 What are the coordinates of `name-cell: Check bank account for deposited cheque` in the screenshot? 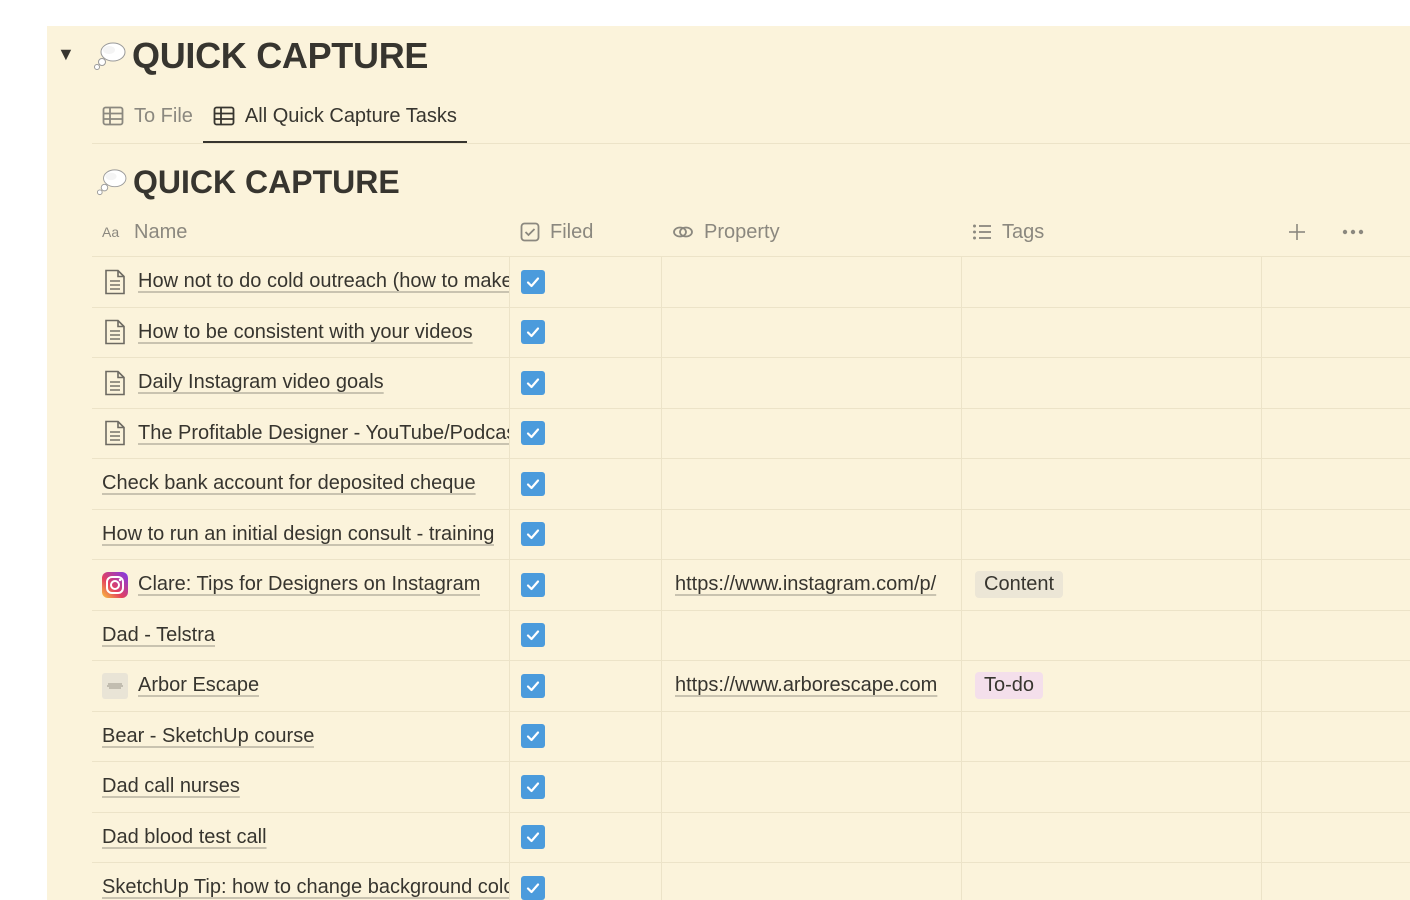 It's located at (301, 484).